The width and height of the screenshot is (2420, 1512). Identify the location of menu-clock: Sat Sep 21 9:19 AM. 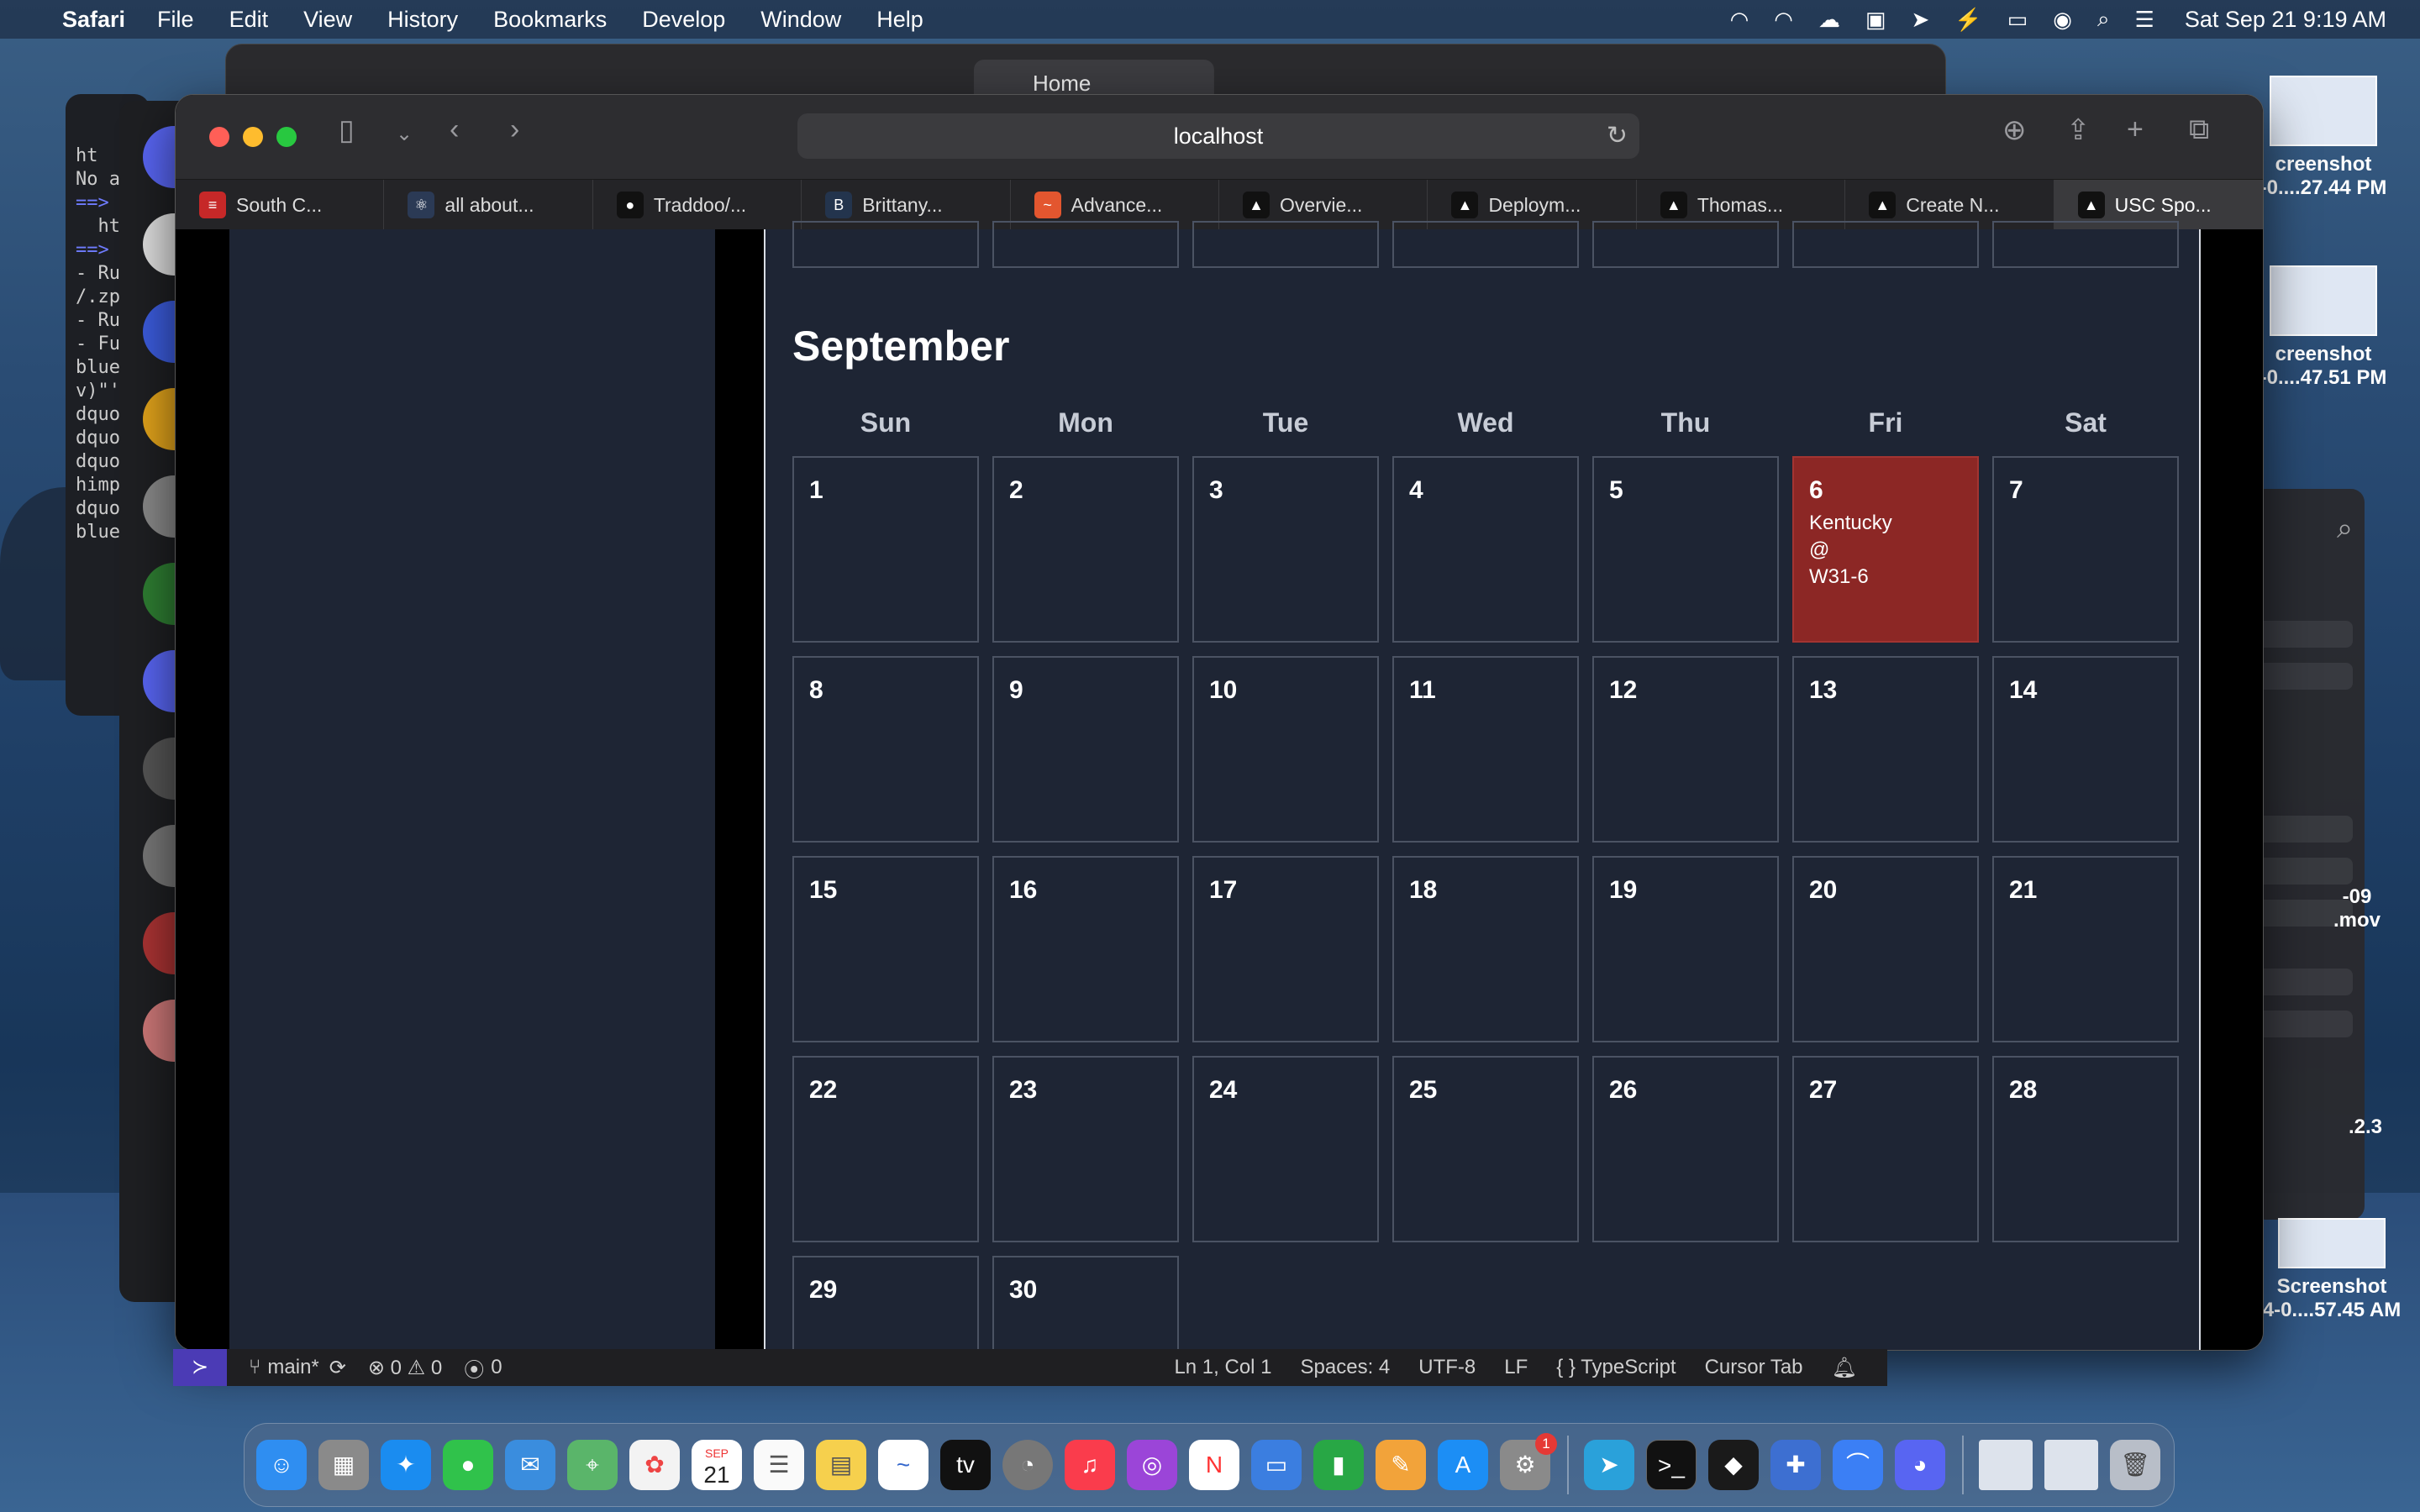
(2285, 20).